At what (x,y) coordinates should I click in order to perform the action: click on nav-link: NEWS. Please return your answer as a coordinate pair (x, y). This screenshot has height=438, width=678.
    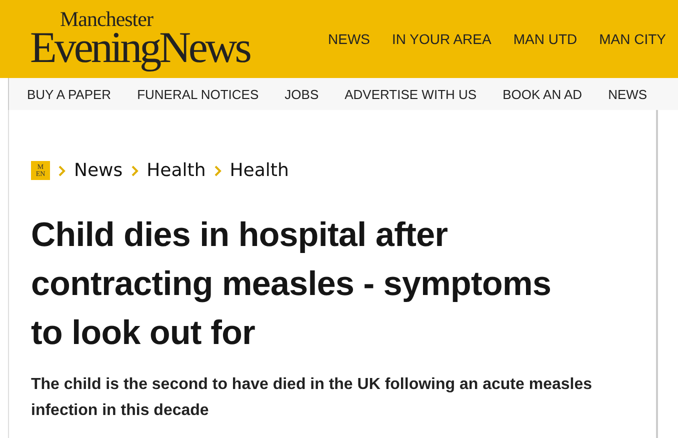
    Looking at the image, I should click on (349, 39).